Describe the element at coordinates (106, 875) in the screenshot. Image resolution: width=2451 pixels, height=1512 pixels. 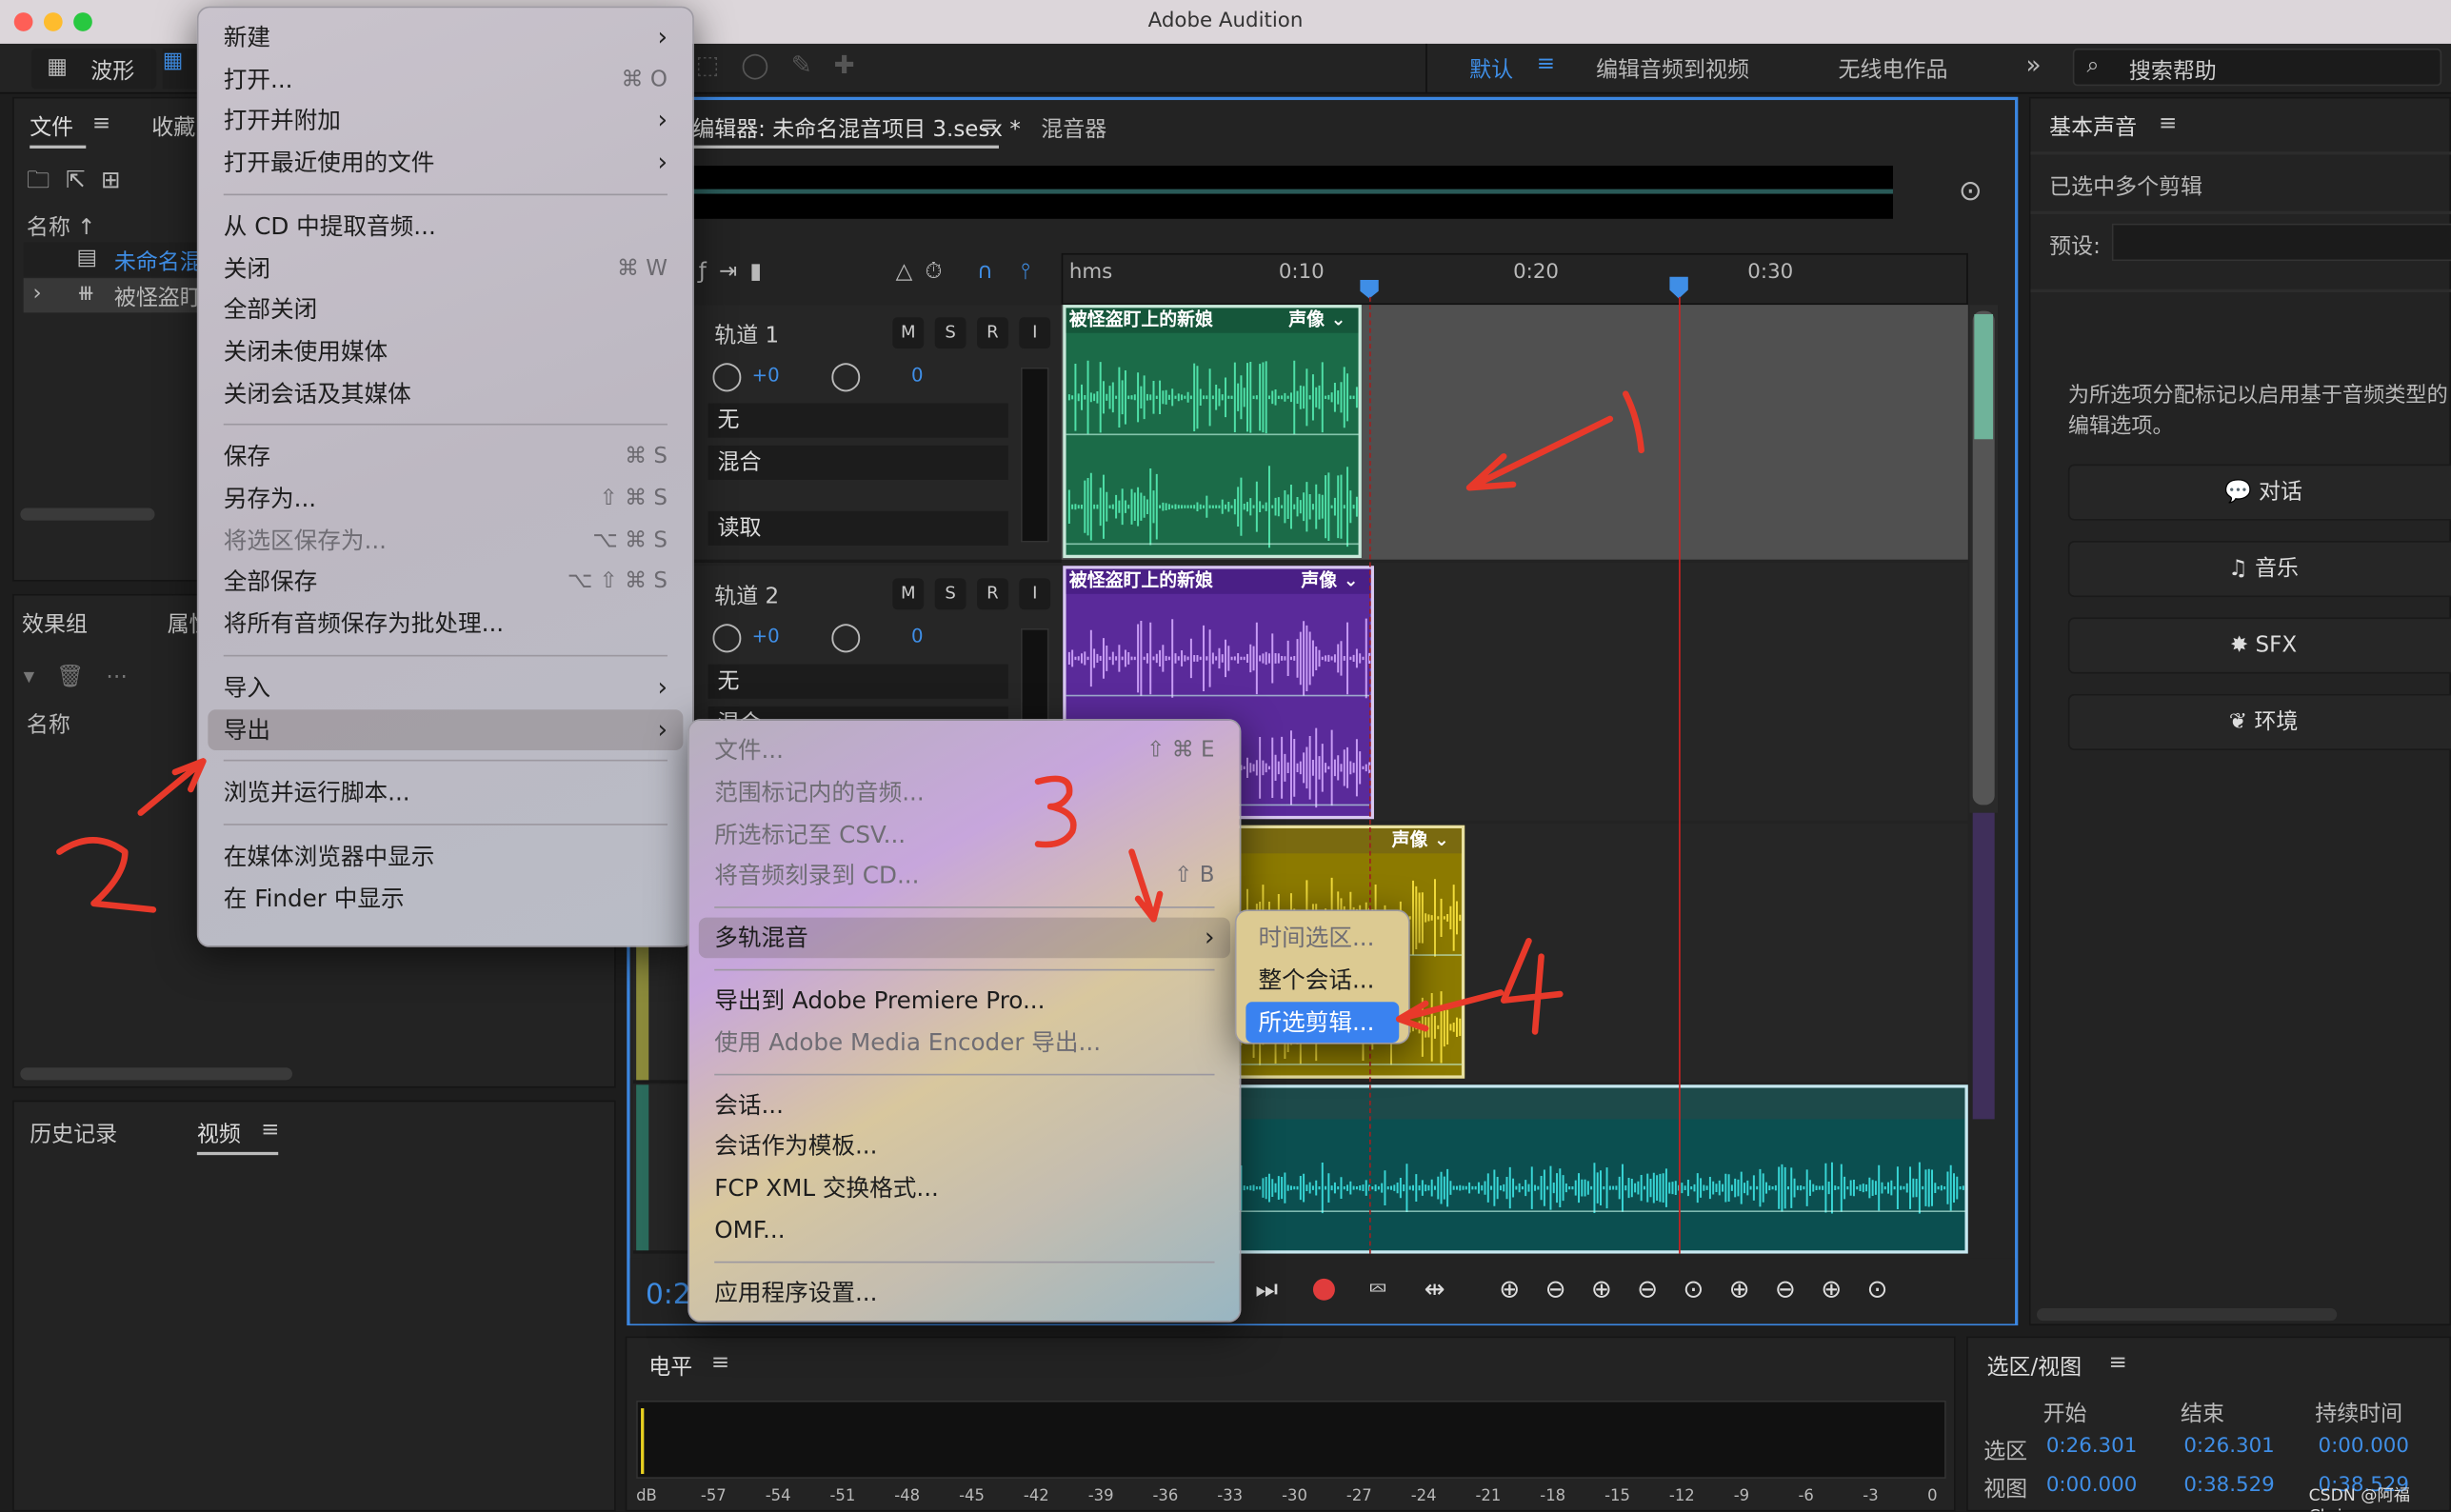
I see `annotation-number-2-stroke` at that location.